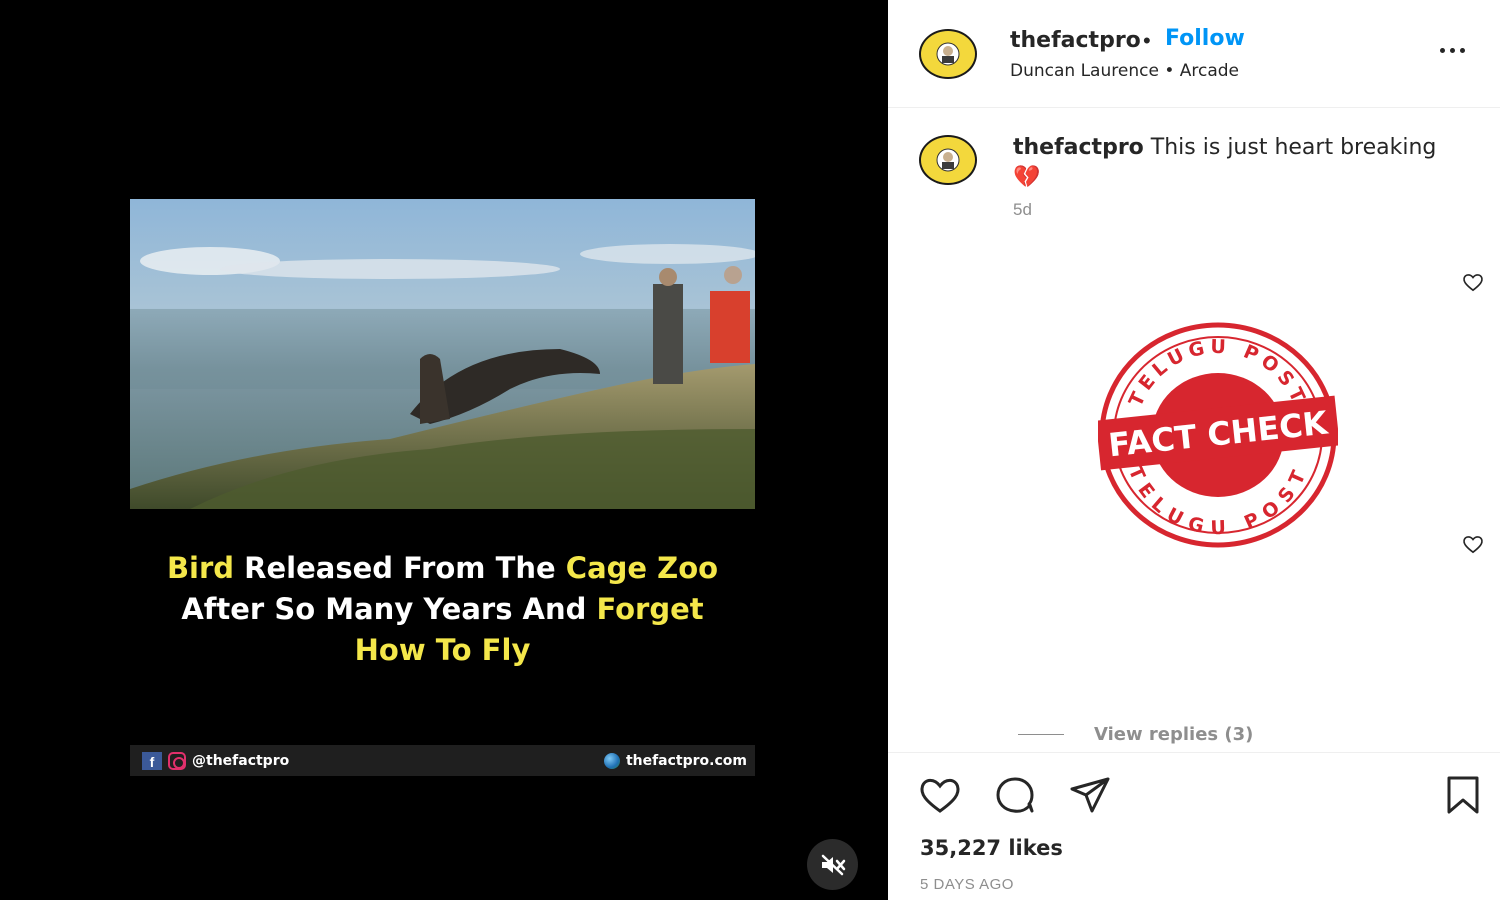 Image resolution: width=1500 pixels, height=900 pixels. What do you see at coordinates (642, 568) in the screenshot?
I see `caption-segment: Cage Zoo` at bounding box center [642, 568].